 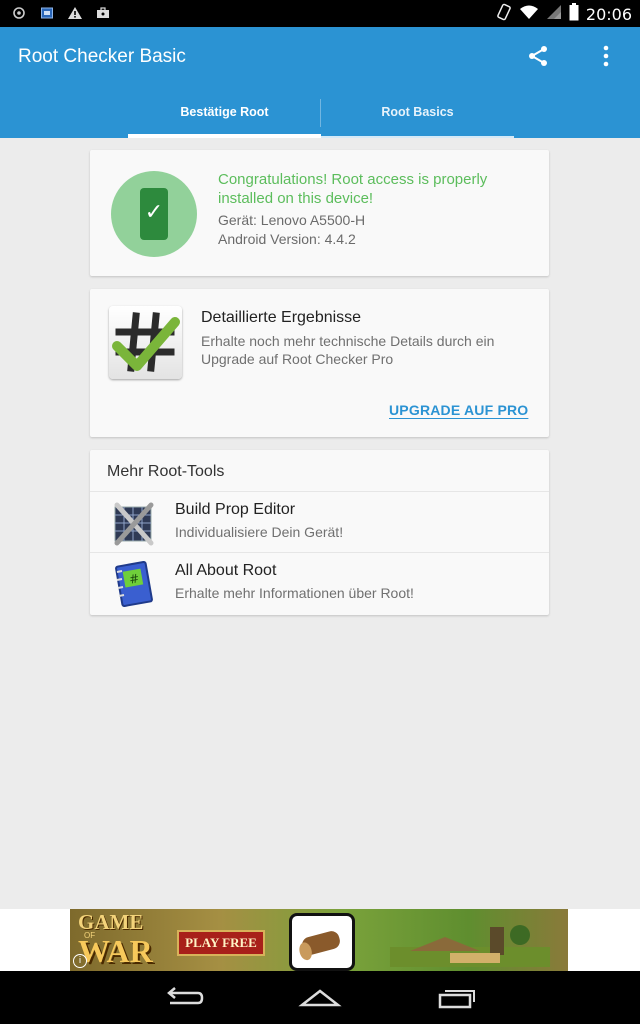 I want to click on android-version: Android Version: 4.4.2, so click(x=287, y=239).